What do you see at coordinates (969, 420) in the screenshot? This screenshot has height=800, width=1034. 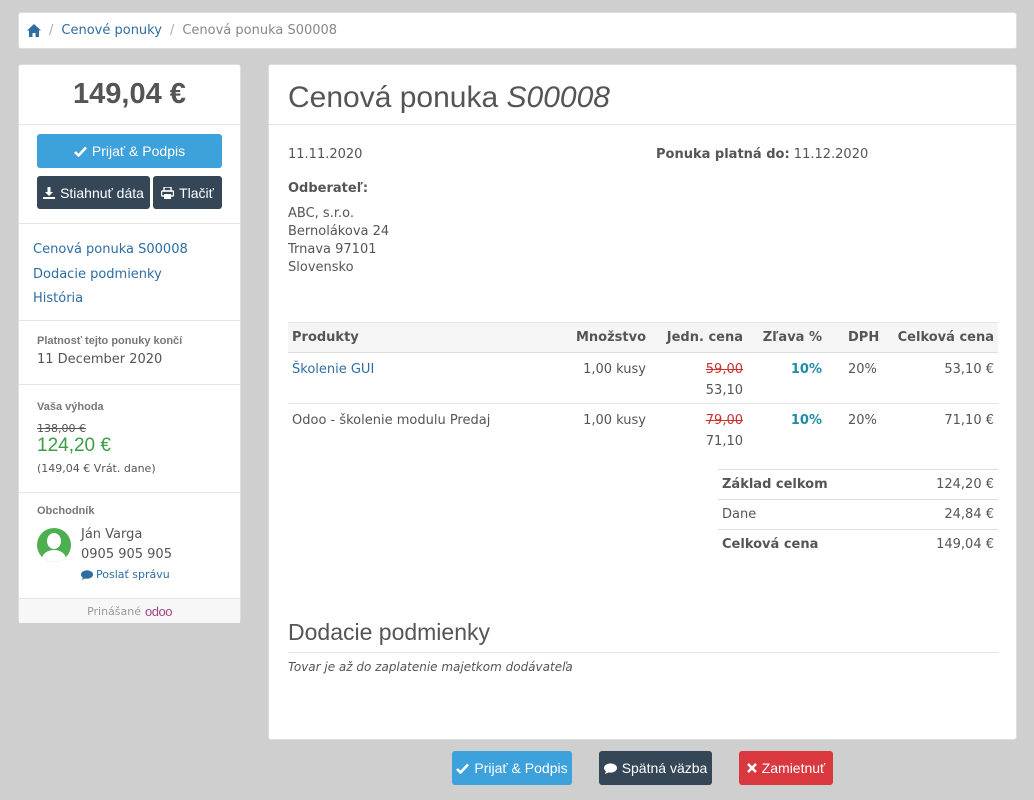 I see `line-total: 71,10 €` at bounding box center [969, 420].